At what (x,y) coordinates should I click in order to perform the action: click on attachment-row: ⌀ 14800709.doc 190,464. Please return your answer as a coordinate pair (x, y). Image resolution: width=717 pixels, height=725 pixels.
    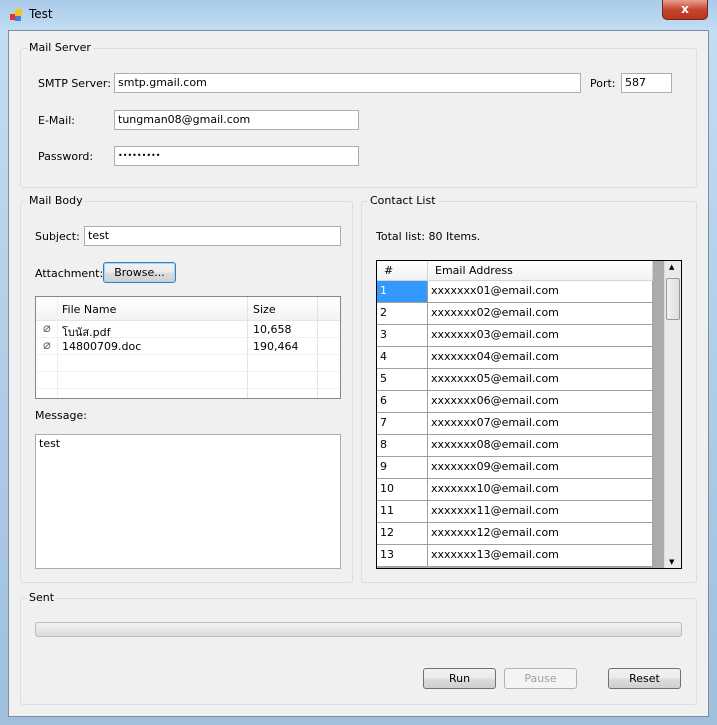
    Looking at the image, I should click on (188, 346).